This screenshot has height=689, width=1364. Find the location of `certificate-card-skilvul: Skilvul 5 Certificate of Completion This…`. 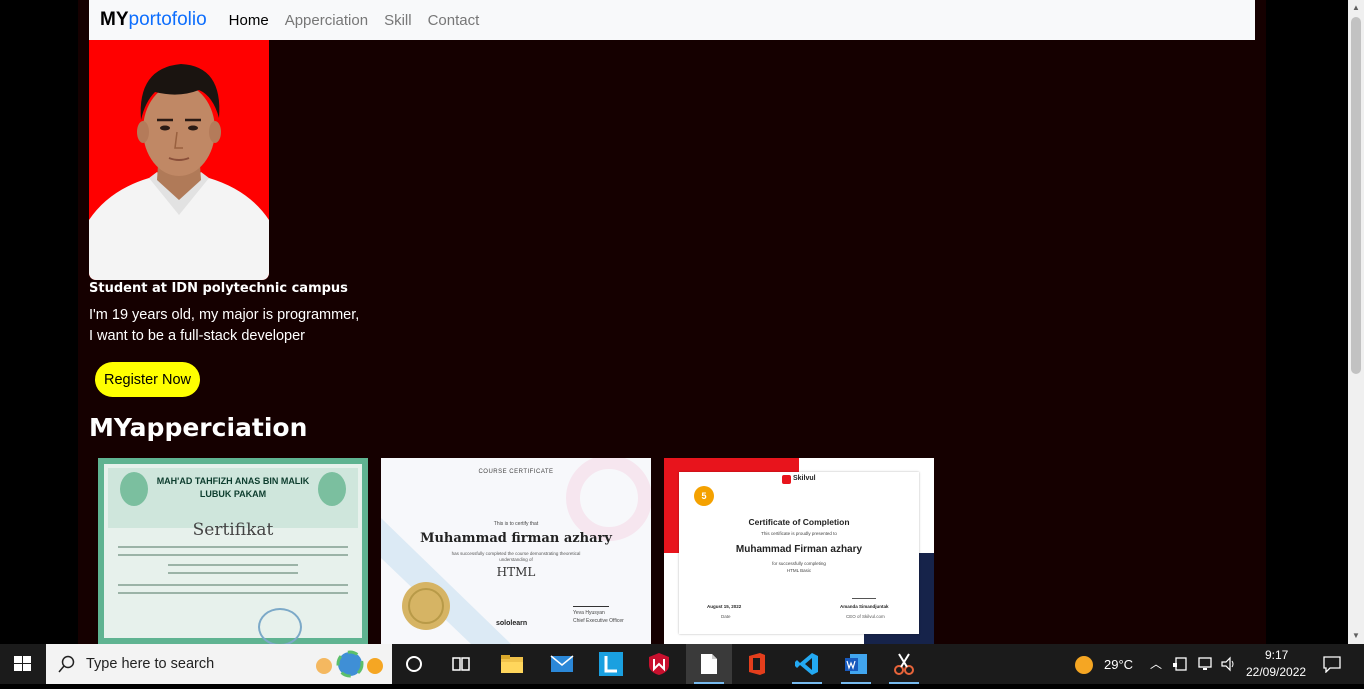

certificate-card-skilvul: Skilvul 5 Certificate of Completion This… is located at coordinates (799, 551).